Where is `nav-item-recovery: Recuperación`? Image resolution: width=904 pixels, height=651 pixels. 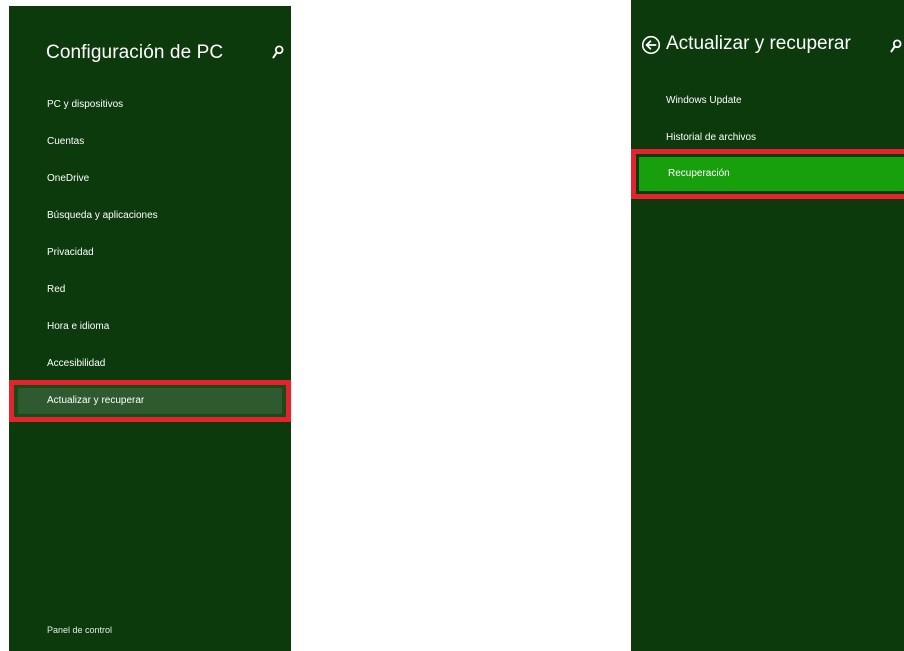
nav-item-recovery: Recuperación is located at coordinates (771, 174).